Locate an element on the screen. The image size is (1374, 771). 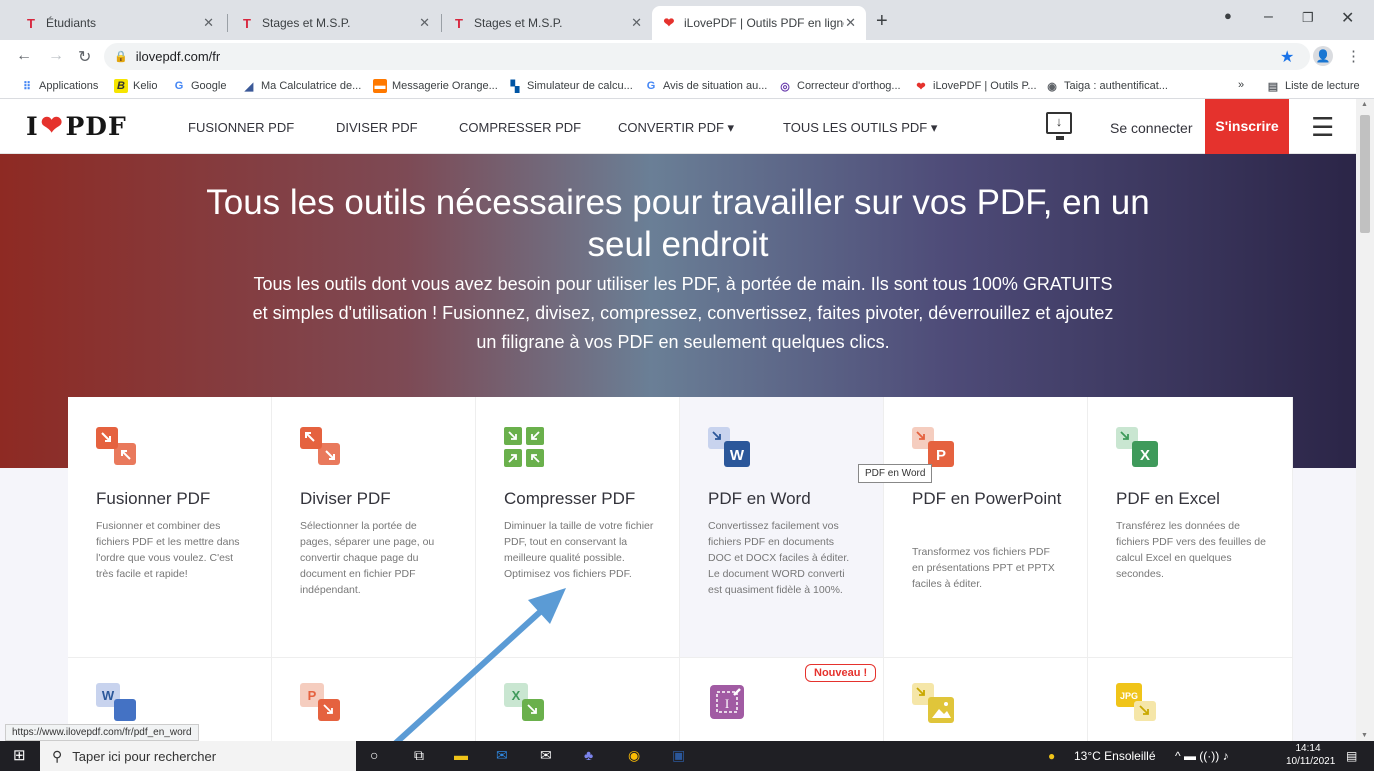
teams-icon: ♣ is located at coordinates (588, 755).